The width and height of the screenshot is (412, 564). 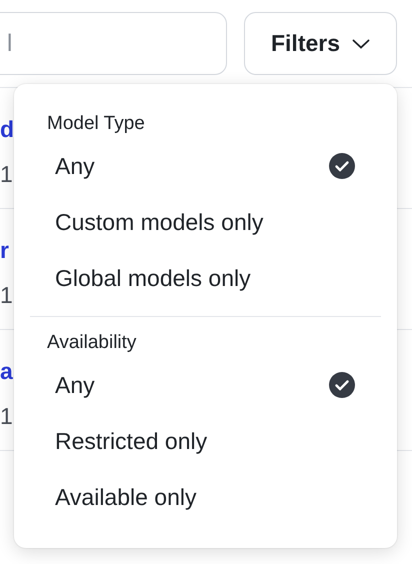 What do you see at coordinates (205, 222) in the screenshot?
I see `menu-option: Custom models only` at bounding box center [205, 222].